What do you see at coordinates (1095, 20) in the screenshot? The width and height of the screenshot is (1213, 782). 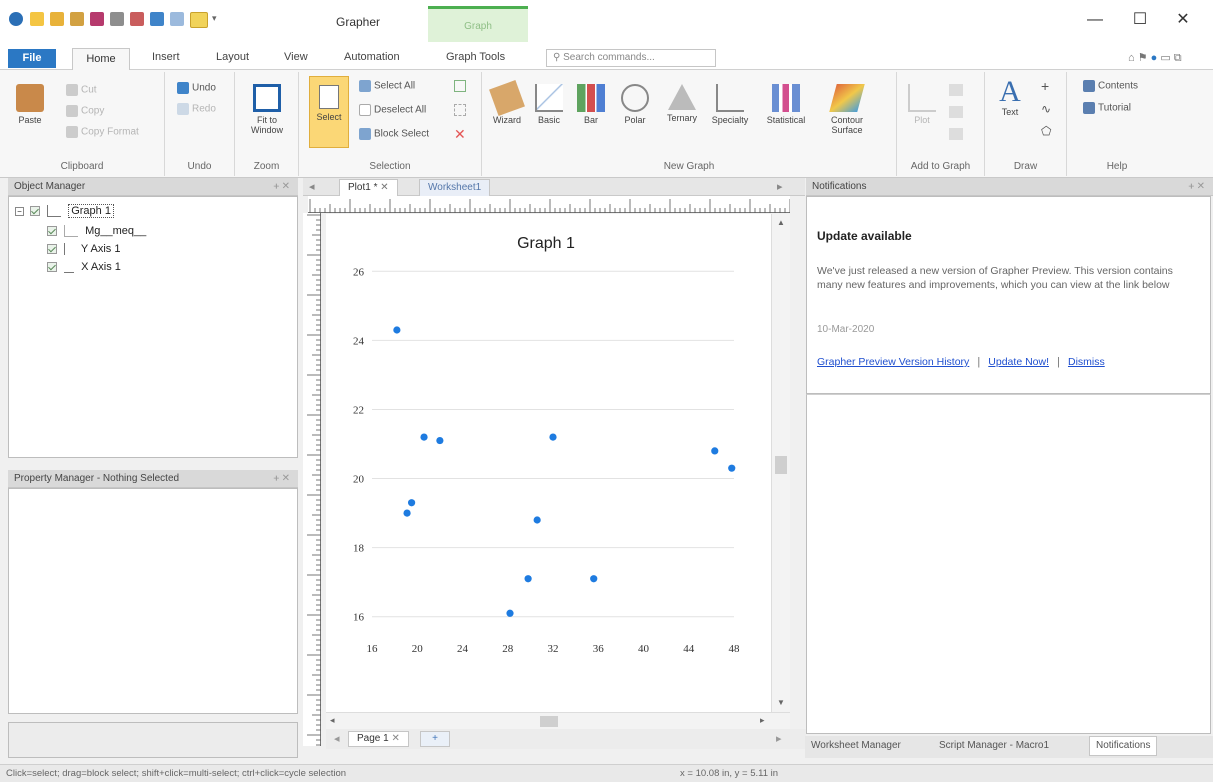 I see `minimize-button: —` at bounding box center [1095, 20].